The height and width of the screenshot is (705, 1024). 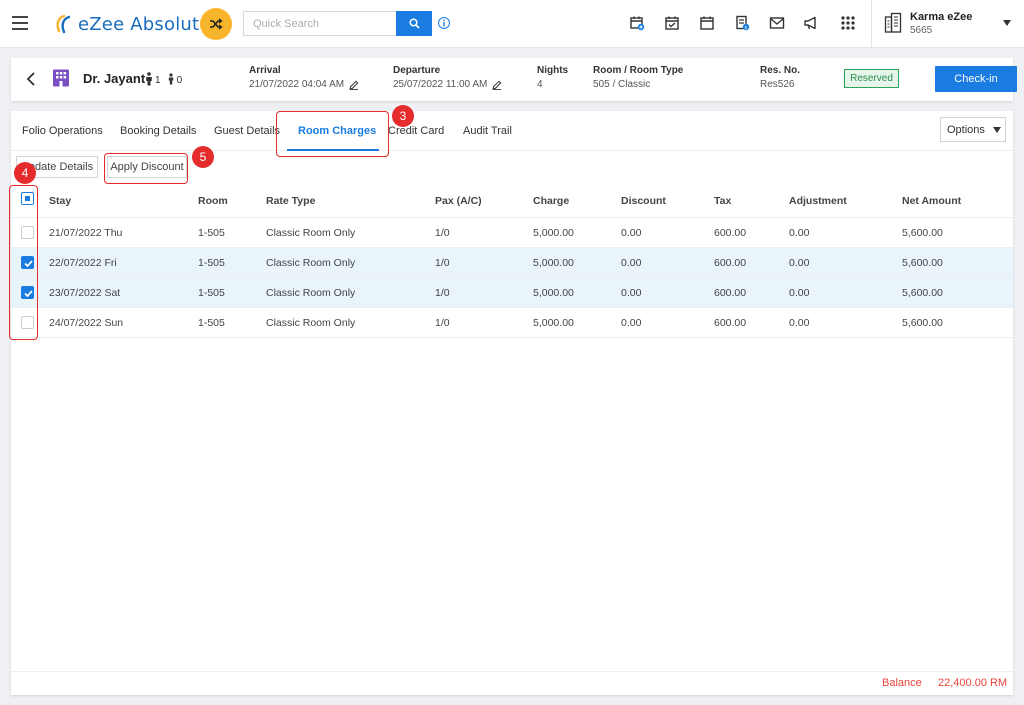 What do you see at coordinates (742, 23) in the screenshot?
I see `billing-icon: $` at bounding box center [742, 23].